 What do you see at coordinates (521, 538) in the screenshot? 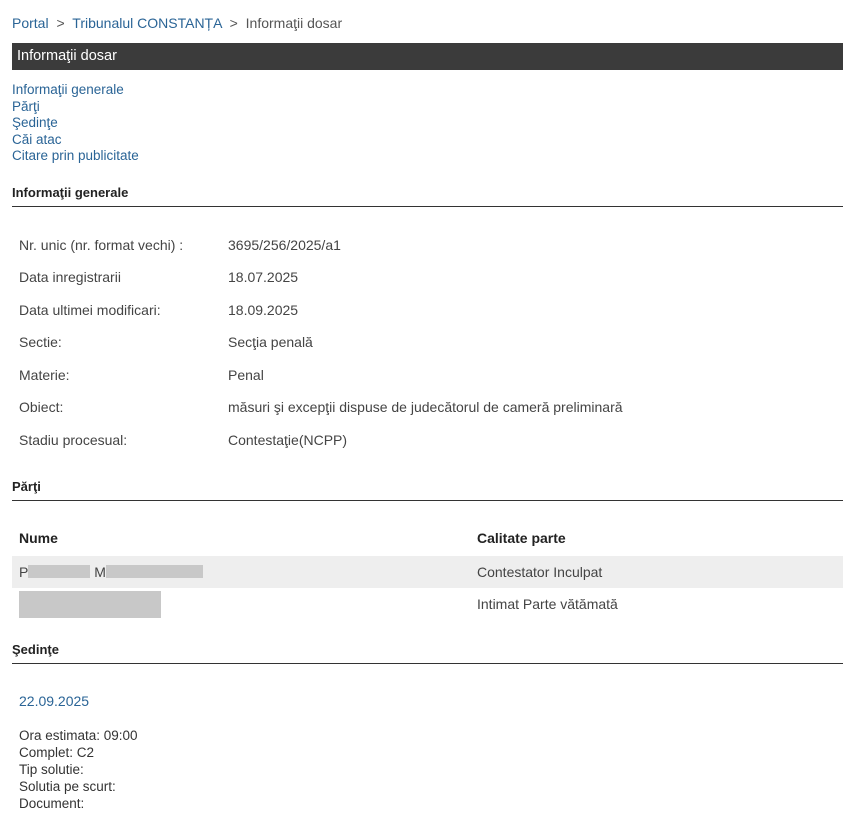
I see `column-header-calitate: Calitate parte` at bounding box center [521, 538].